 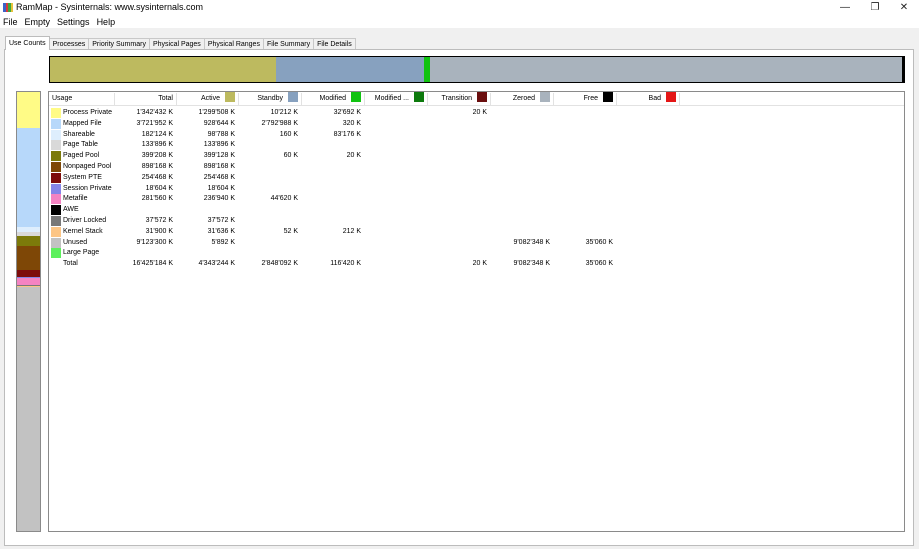 I want to click on usage-name: Driver Locked, so click(x=85, y=220).